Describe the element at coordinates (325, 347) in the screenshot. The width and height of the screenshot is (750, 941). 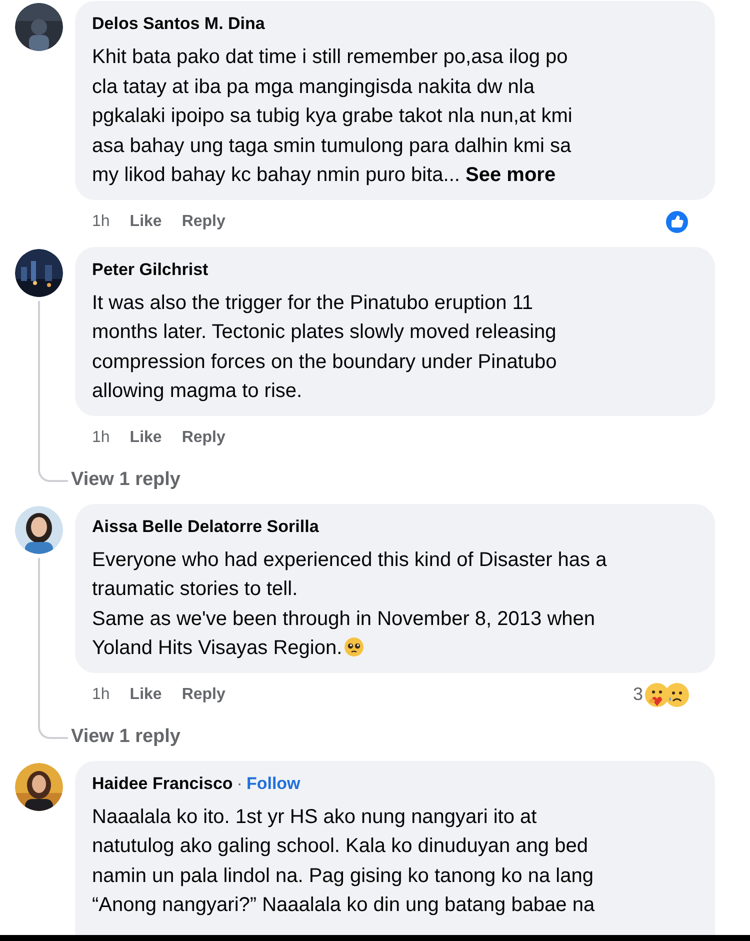
I see `comment-text: It was also the trigger for the Pinatubo eruption 11 months later. Tectonic plates slowly moved releasing compression forces on the boundary under Pinatubo allowing magma to rise.` at that location.